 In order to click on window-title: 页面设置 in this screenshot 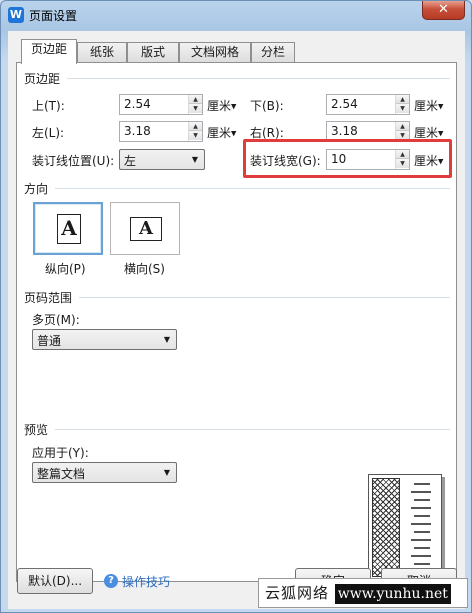, I will do `click(53, 16)`.